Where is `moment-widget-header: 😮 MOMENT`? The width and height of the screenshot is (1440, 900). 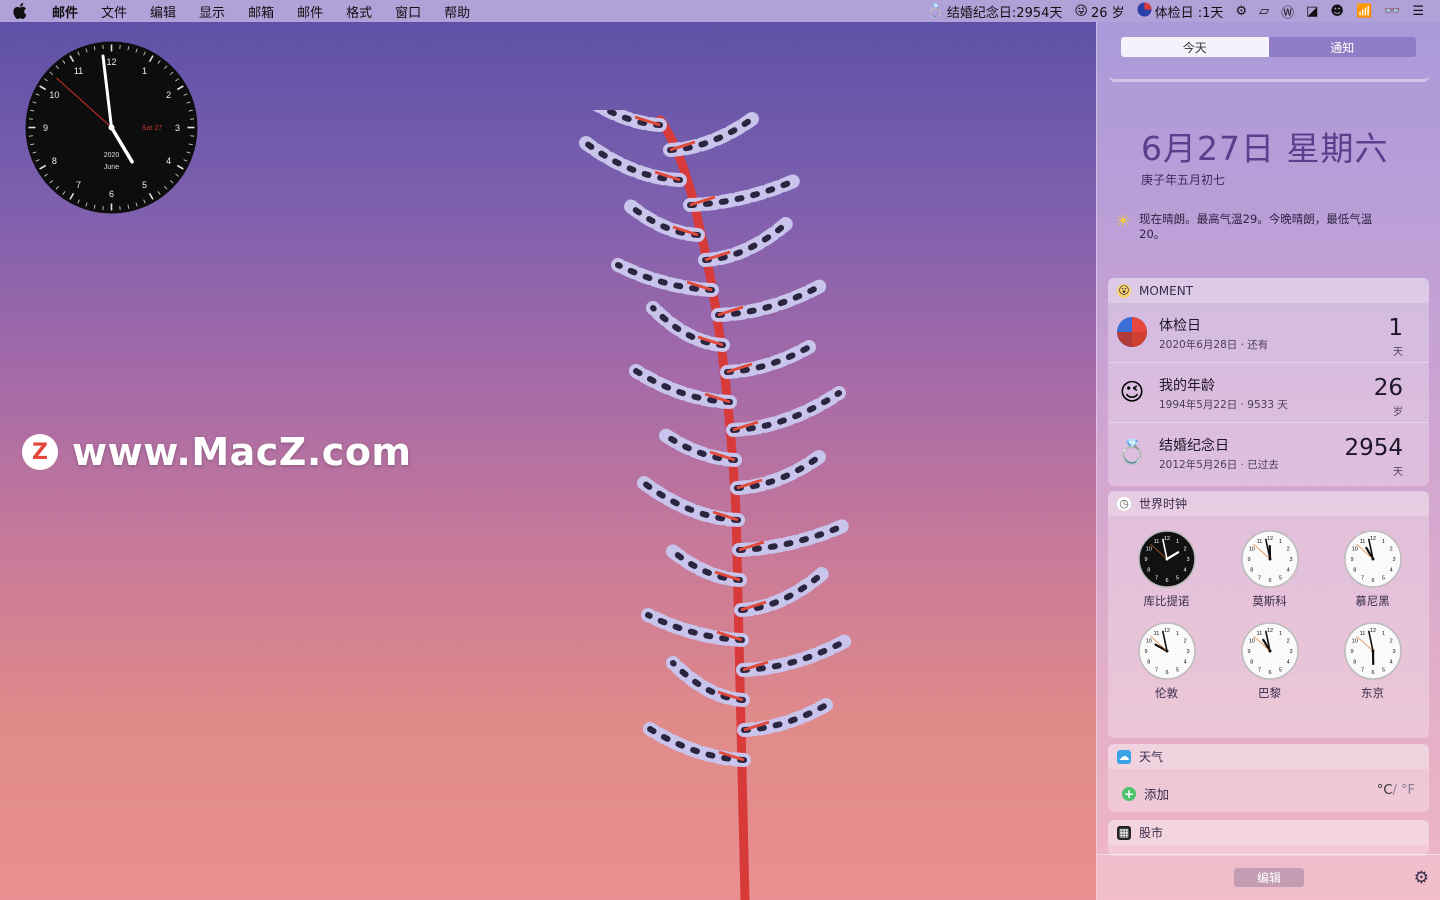 moment-widget-header: 😮 MOMENT is located at coordinates (1268, 290).